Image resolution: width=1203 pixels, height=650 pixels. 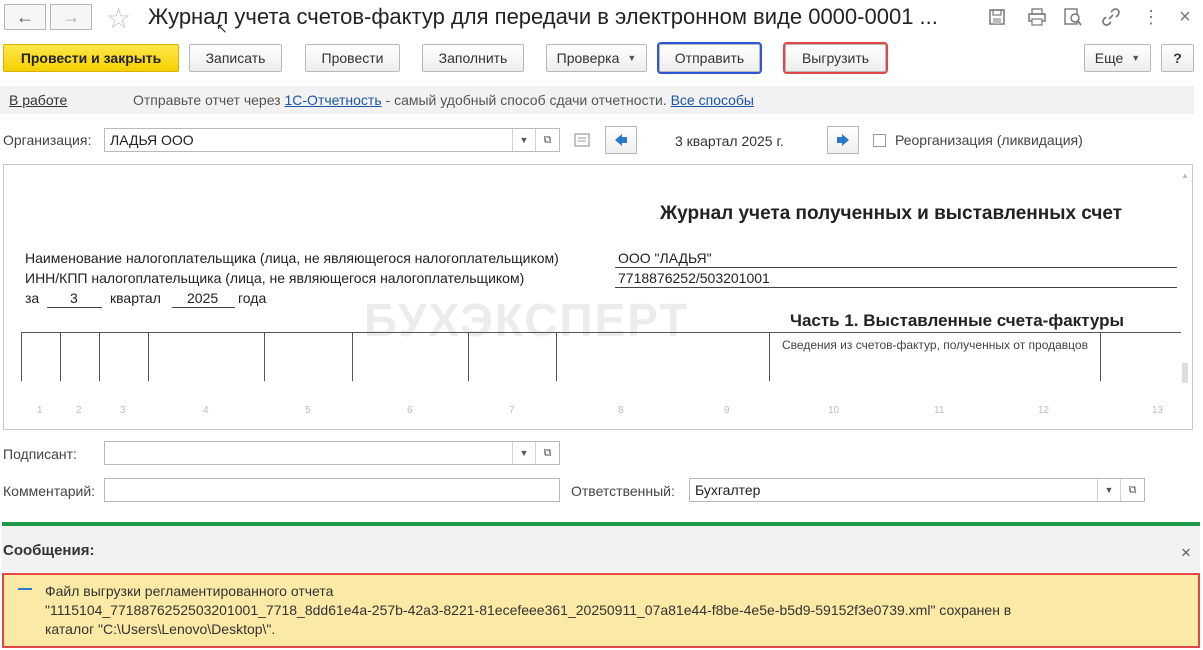 I want to click on reorganization-label: Реорганизация (ликвидация), so click(x=989, y=140).